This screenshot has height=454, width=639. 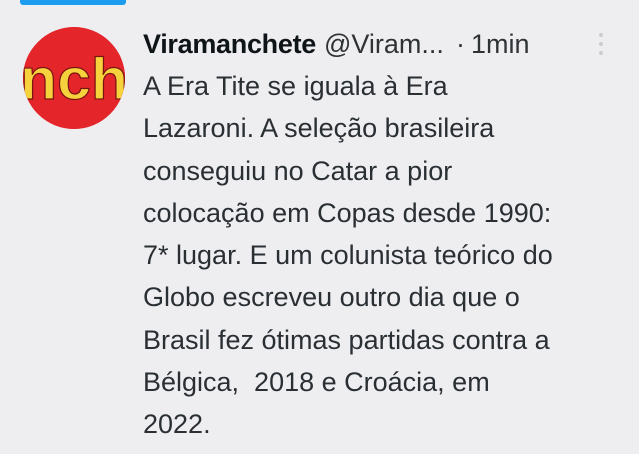 What do you see at coordinates (319, 128) in the screenshot?
I see `tweet-text-line: Lazaroni. A seleção brasileira` at bounding box center [319, 128].